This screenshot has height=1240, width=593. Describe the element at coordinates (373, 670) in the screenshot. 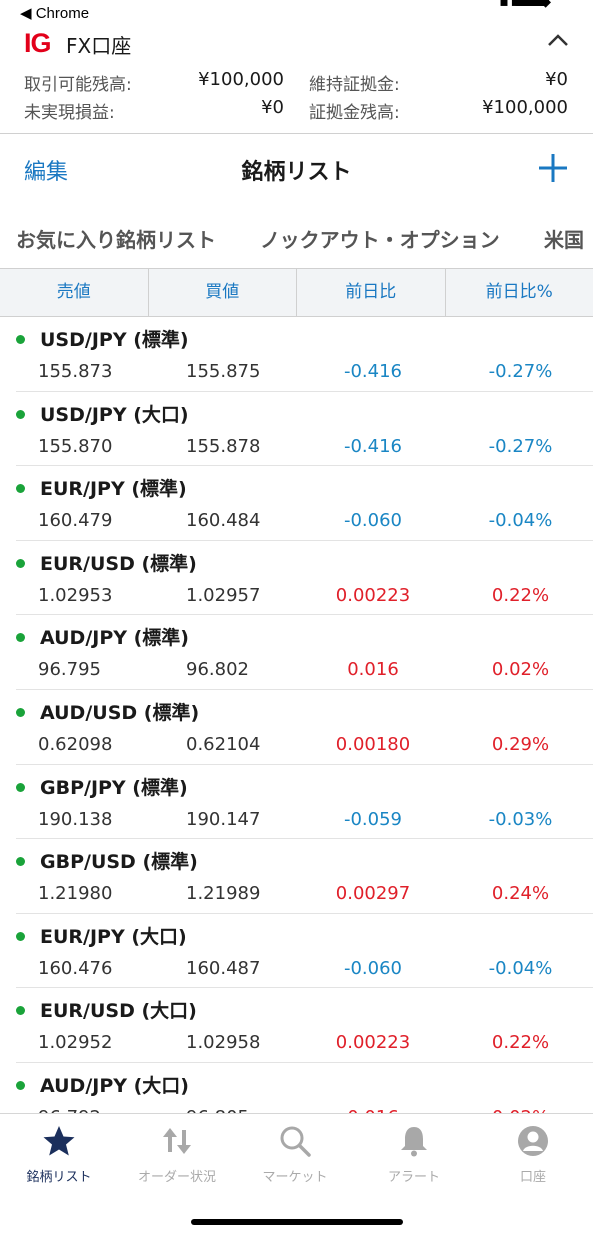

I see `daily-change: 0.016` at that location.